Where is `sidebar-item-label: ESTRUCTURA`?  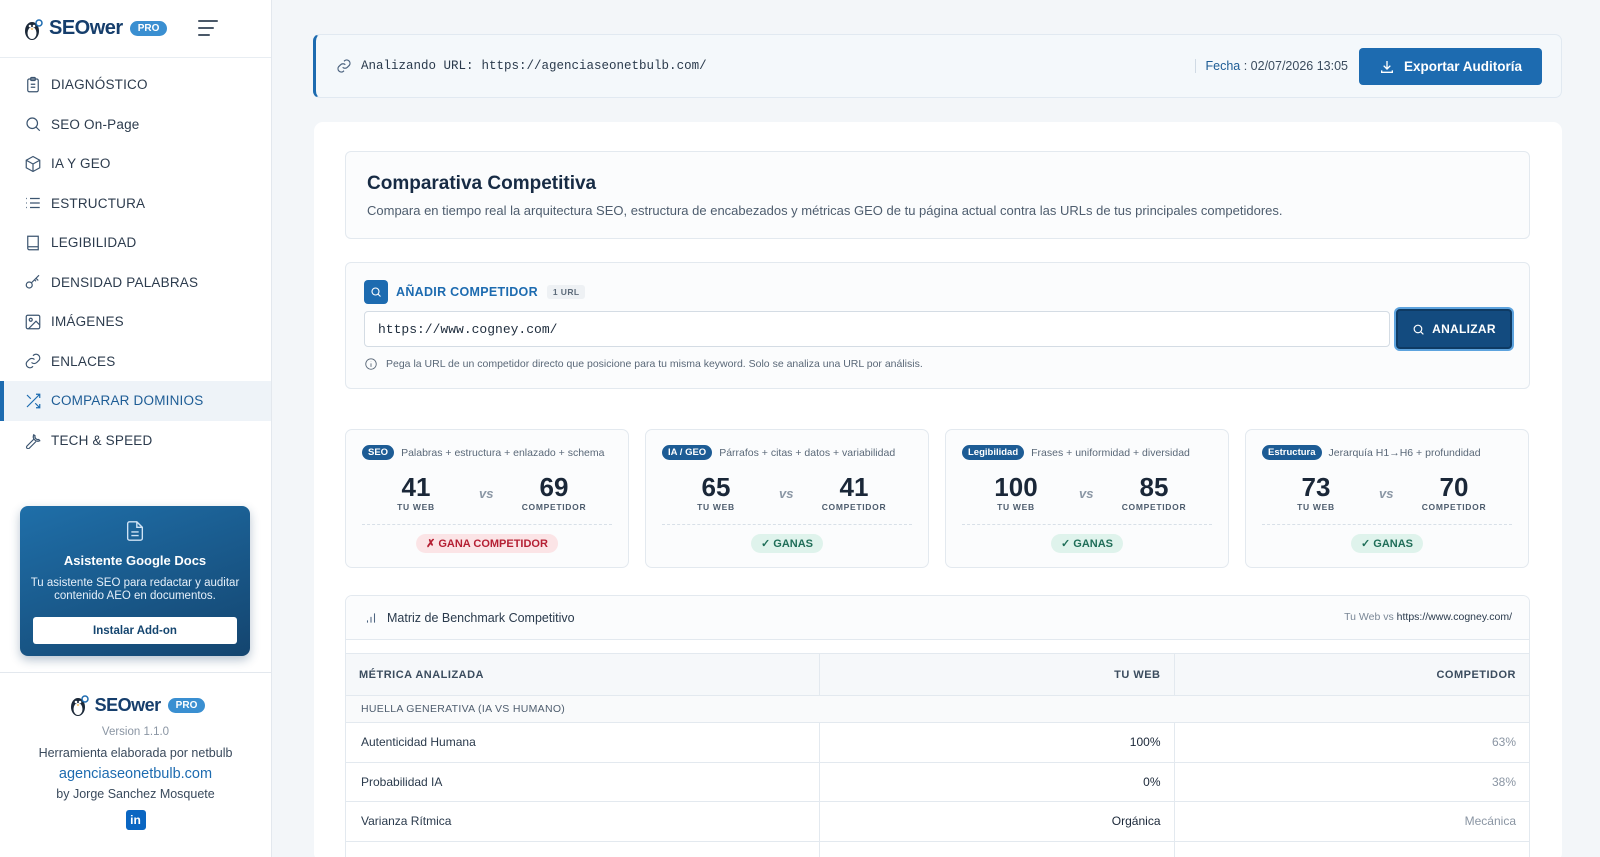 sidebar-item-label: ESTRUCTURA is located at coordinates (98, 203).